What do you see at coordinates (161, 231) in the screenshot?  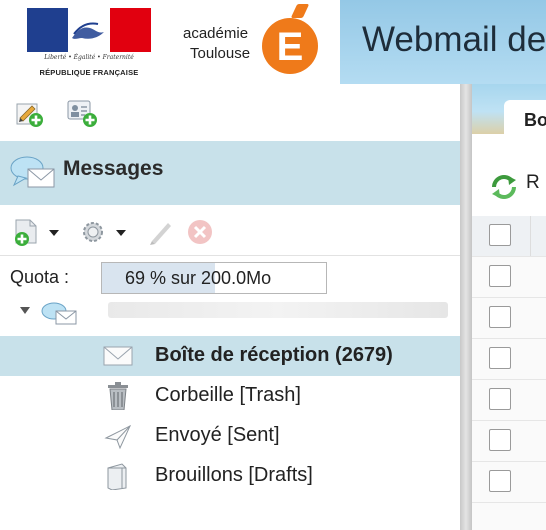 I see `pencil-icon` at bounding box center [161, 231].